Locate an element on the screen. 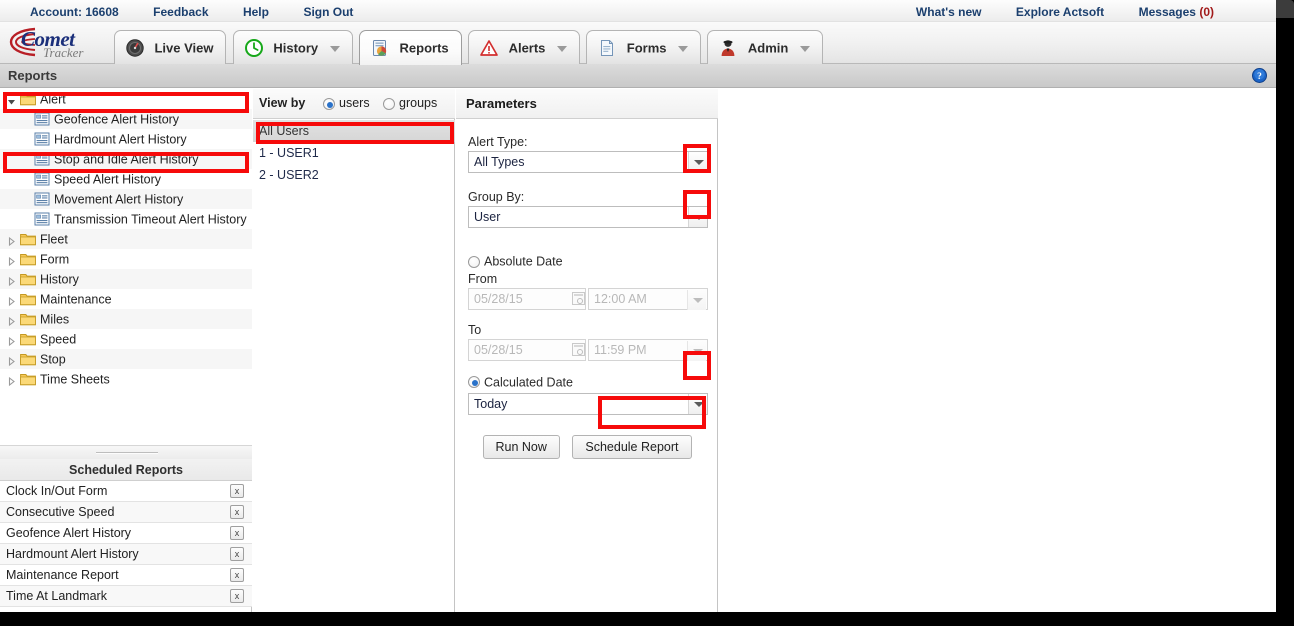 The height and width of the screenshot is (626, 1294). scheduled-report-row: Consecutive Speed x is located at coordinates (126, 512).